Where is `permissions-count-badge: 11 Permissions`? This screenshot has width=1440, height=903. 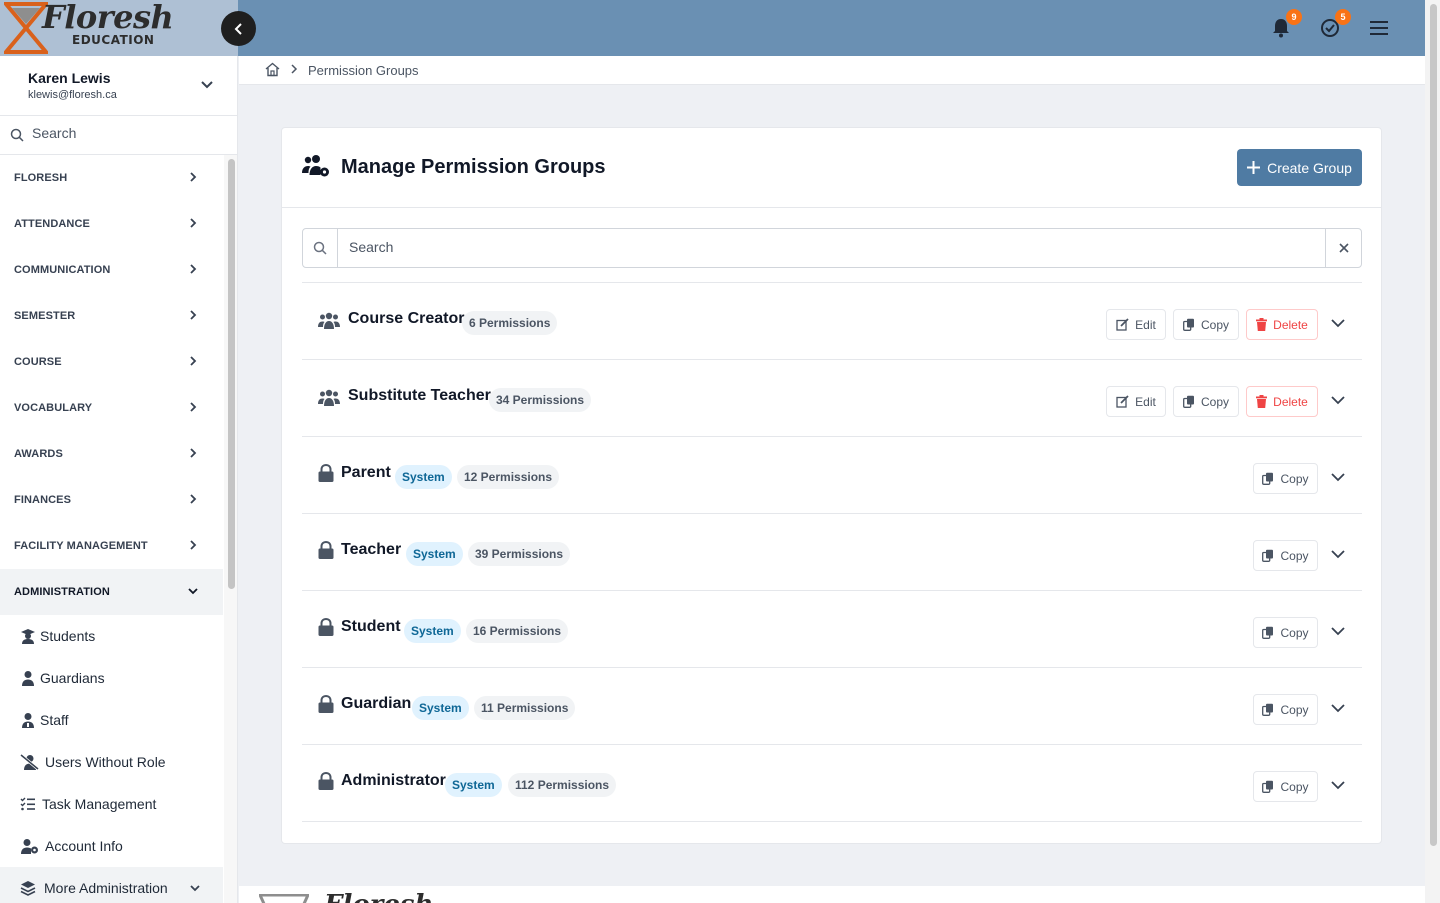
permissions-count-badge: 11 Permissions is located at coordinates (525, 708).